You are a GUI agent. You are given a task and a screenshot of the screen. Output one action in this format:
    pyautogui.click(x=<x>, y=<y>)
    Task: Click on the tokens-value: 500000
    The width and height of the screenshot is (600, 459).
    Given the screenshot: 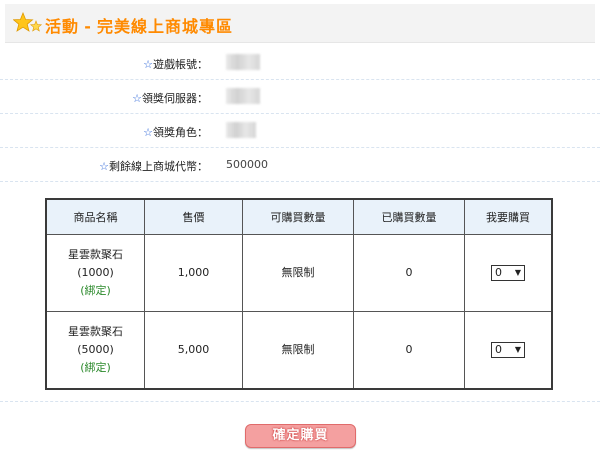 What is the action you would take?
    pyautogui.click(x=247, y=164)
    